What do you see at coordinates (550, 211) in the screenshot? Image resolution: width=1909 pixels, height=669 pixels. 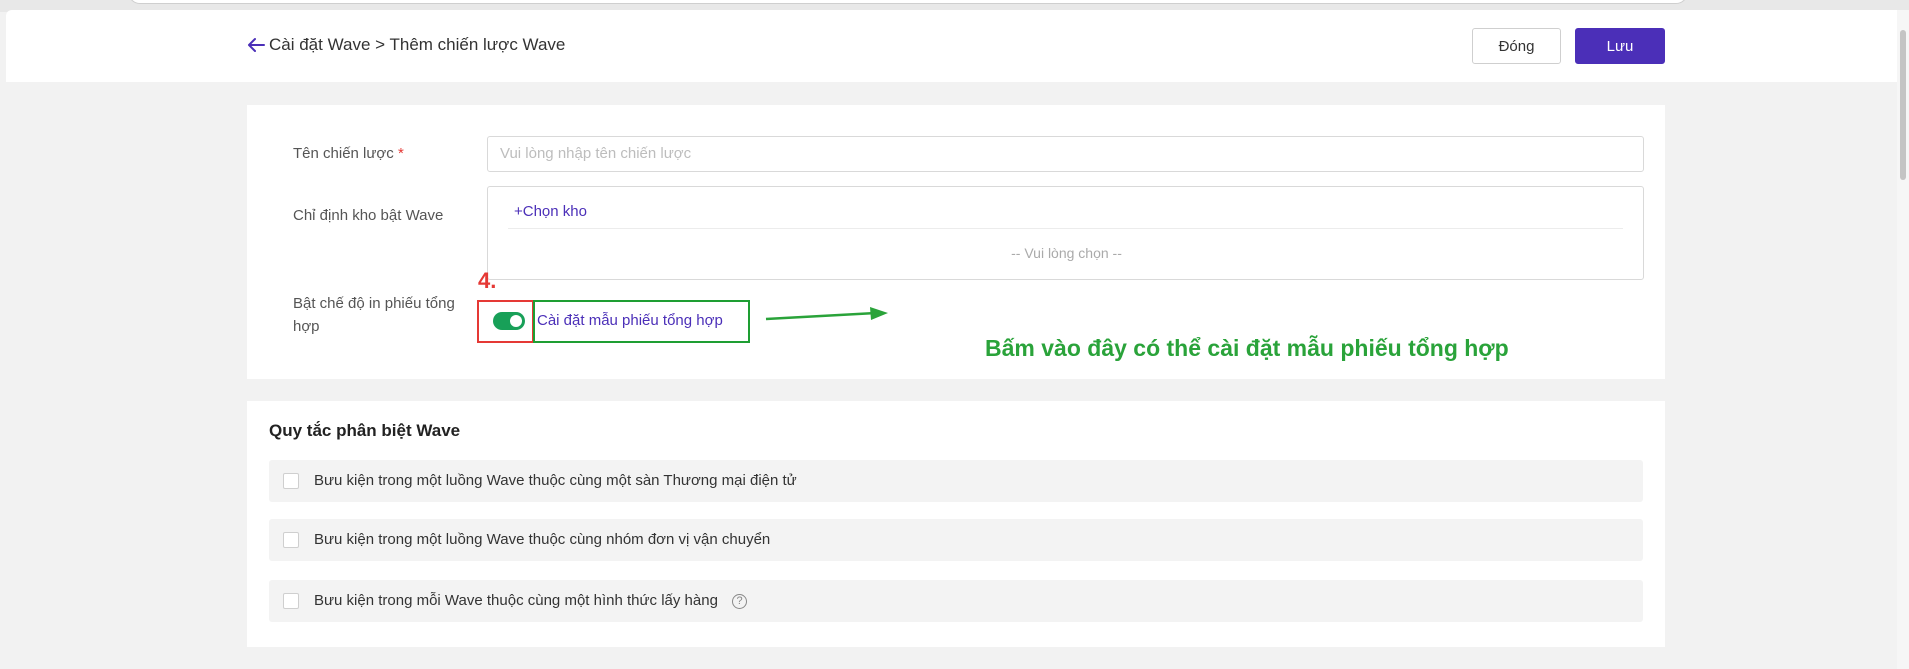 I see `choose-warehouse-link: +Chọn kho` at bounding box center [550, 211].